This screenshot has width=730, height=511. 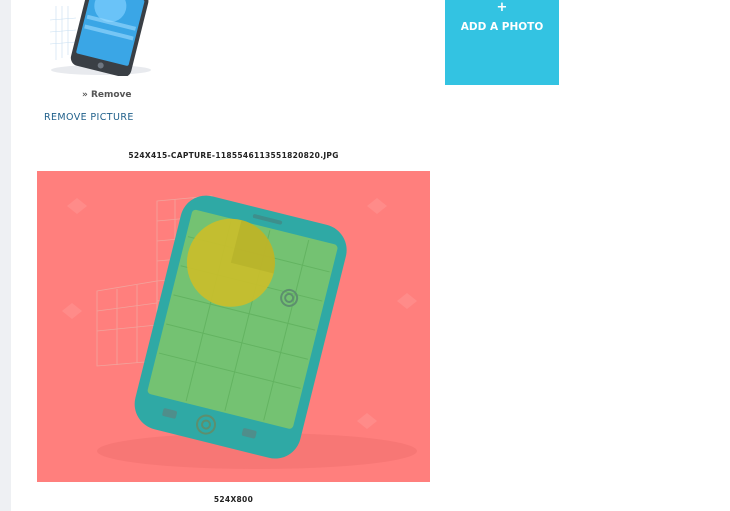 What do you see at coordinates (502, 27) in the screenshot?
I see `add-photo-label: ADD A PHOTO` at bounding box center [502, 27].